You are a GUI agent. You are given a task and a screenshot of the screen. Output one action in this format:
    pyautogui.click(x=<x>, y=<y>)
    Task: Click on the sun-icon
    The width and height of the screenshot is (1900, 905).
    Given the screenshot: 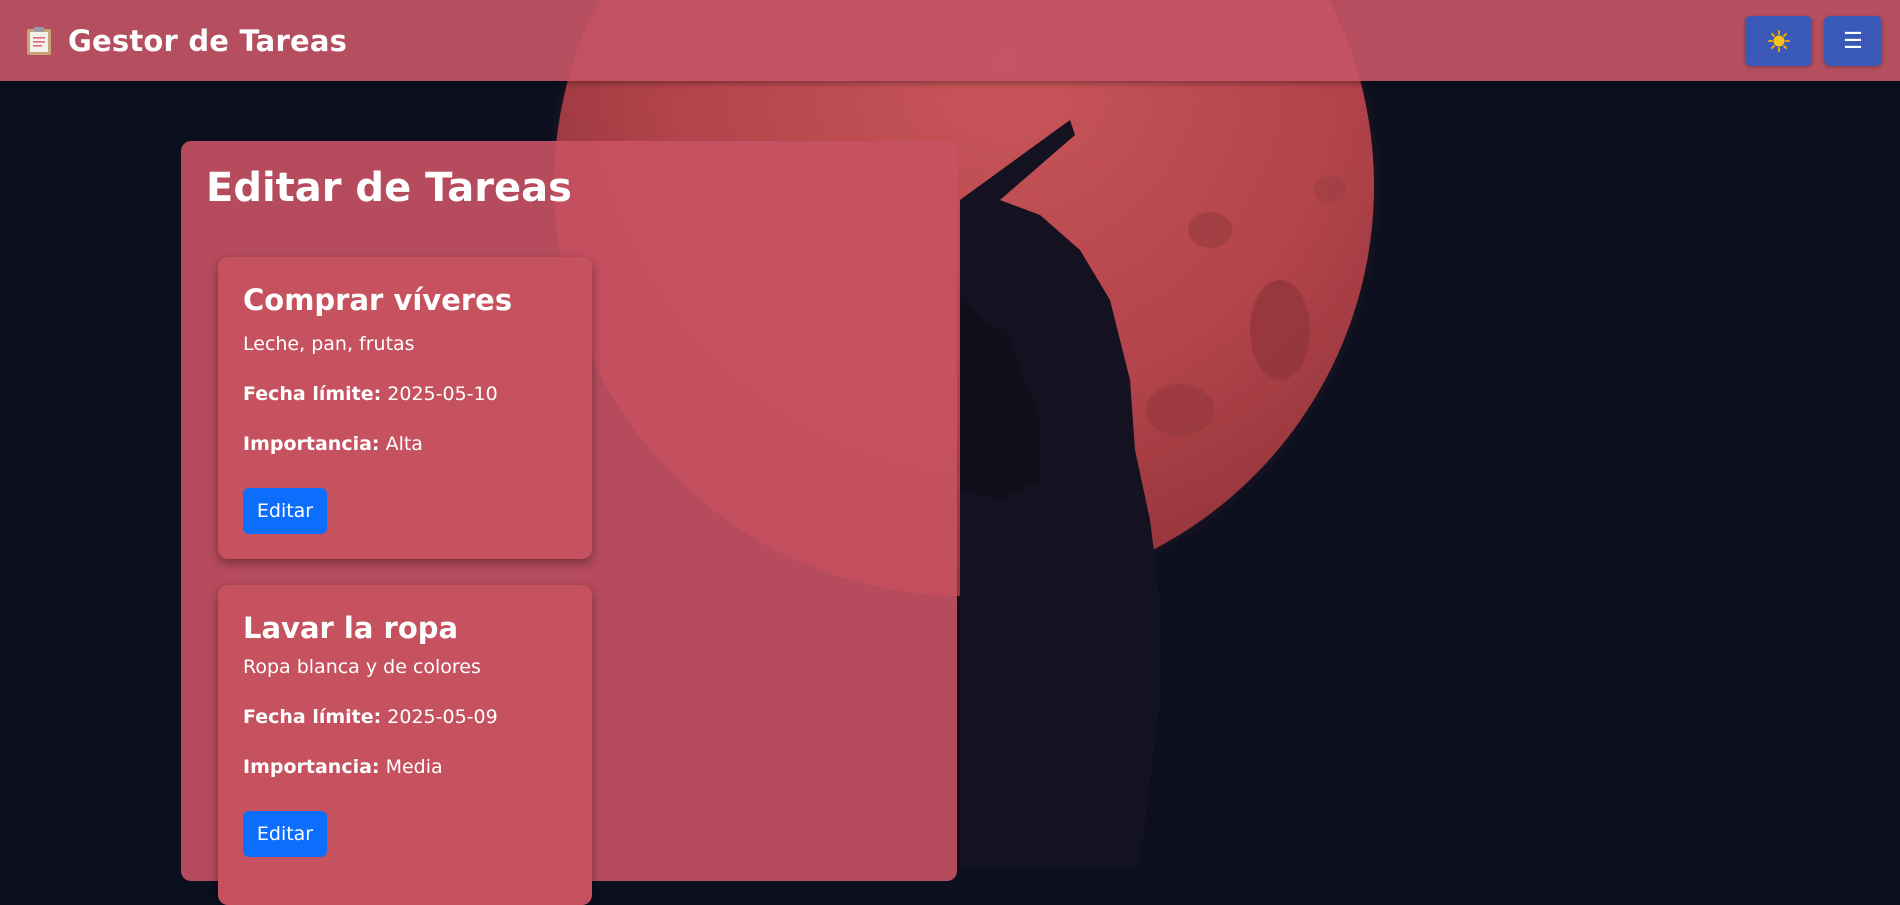 What is the action you would take?
    pyautogui.click(x=1778, y=40)
    